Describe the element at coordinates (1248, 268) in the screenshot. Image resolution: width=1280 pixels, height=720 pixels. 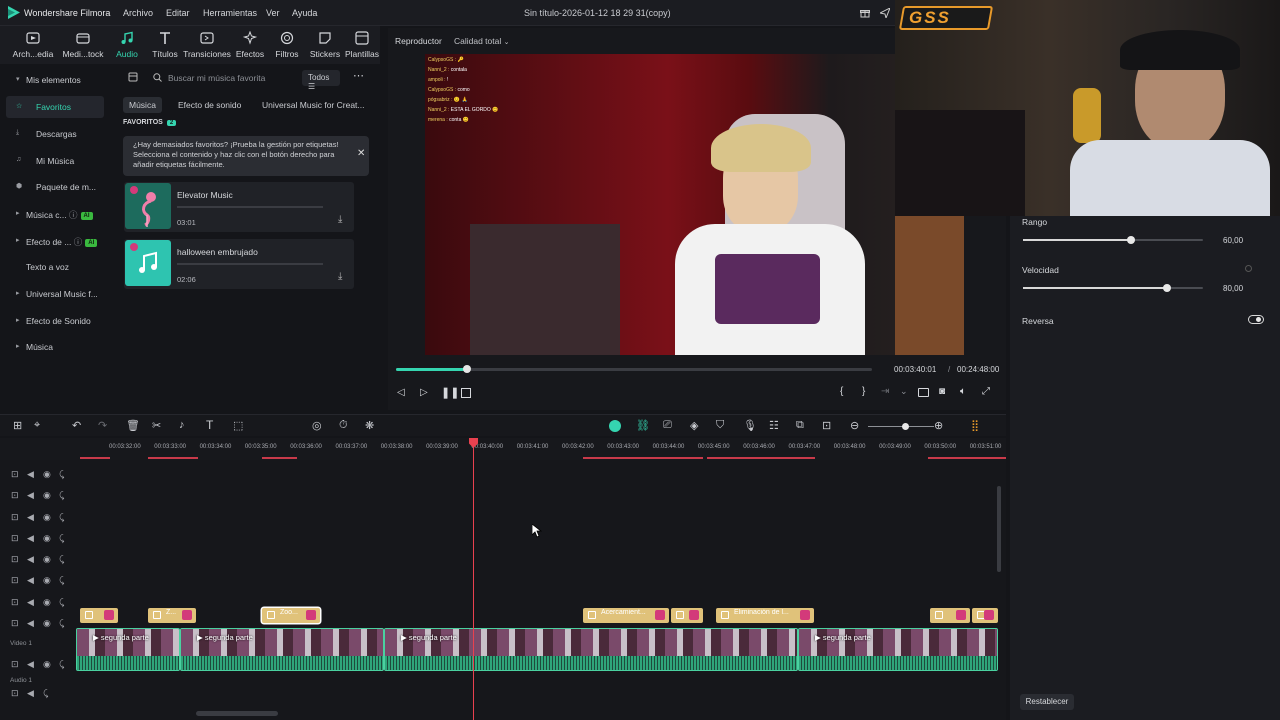
I see `keyframe-icon` at that location.